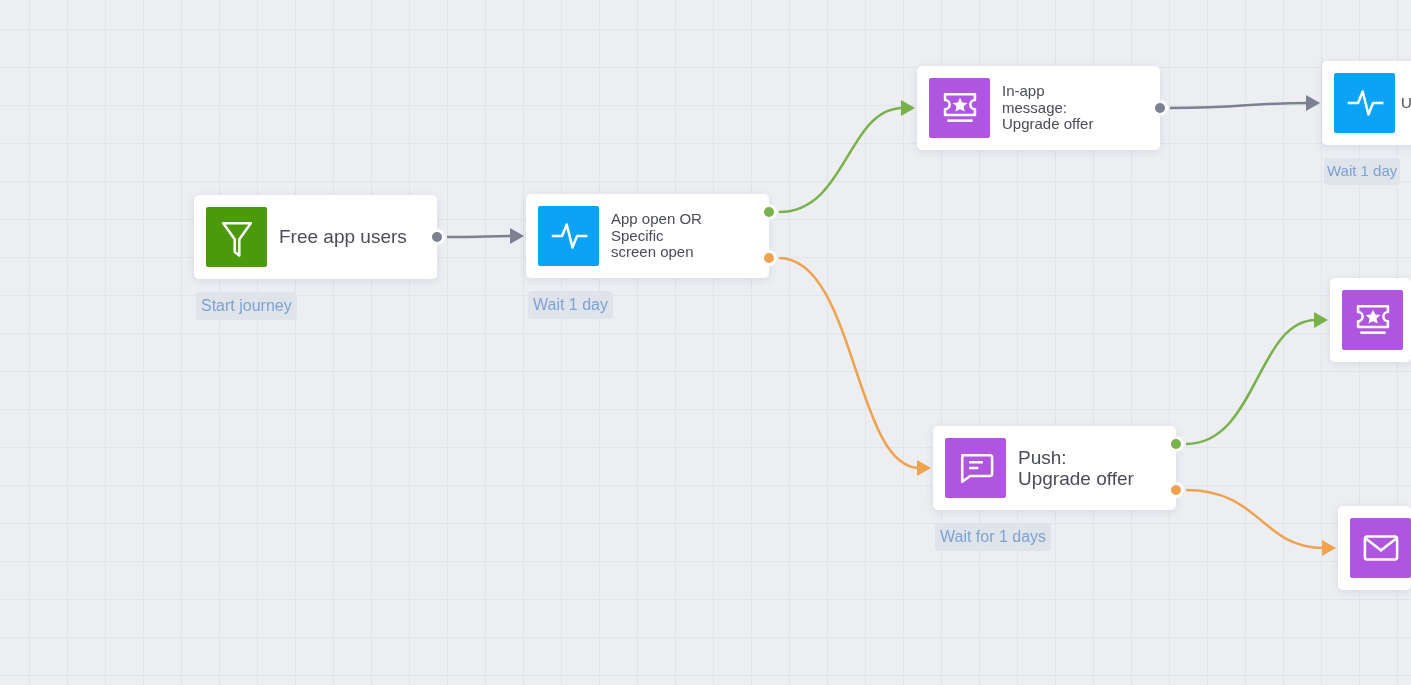  I want to click on node-title: App open OR Specific screen open, so click(656, 236).